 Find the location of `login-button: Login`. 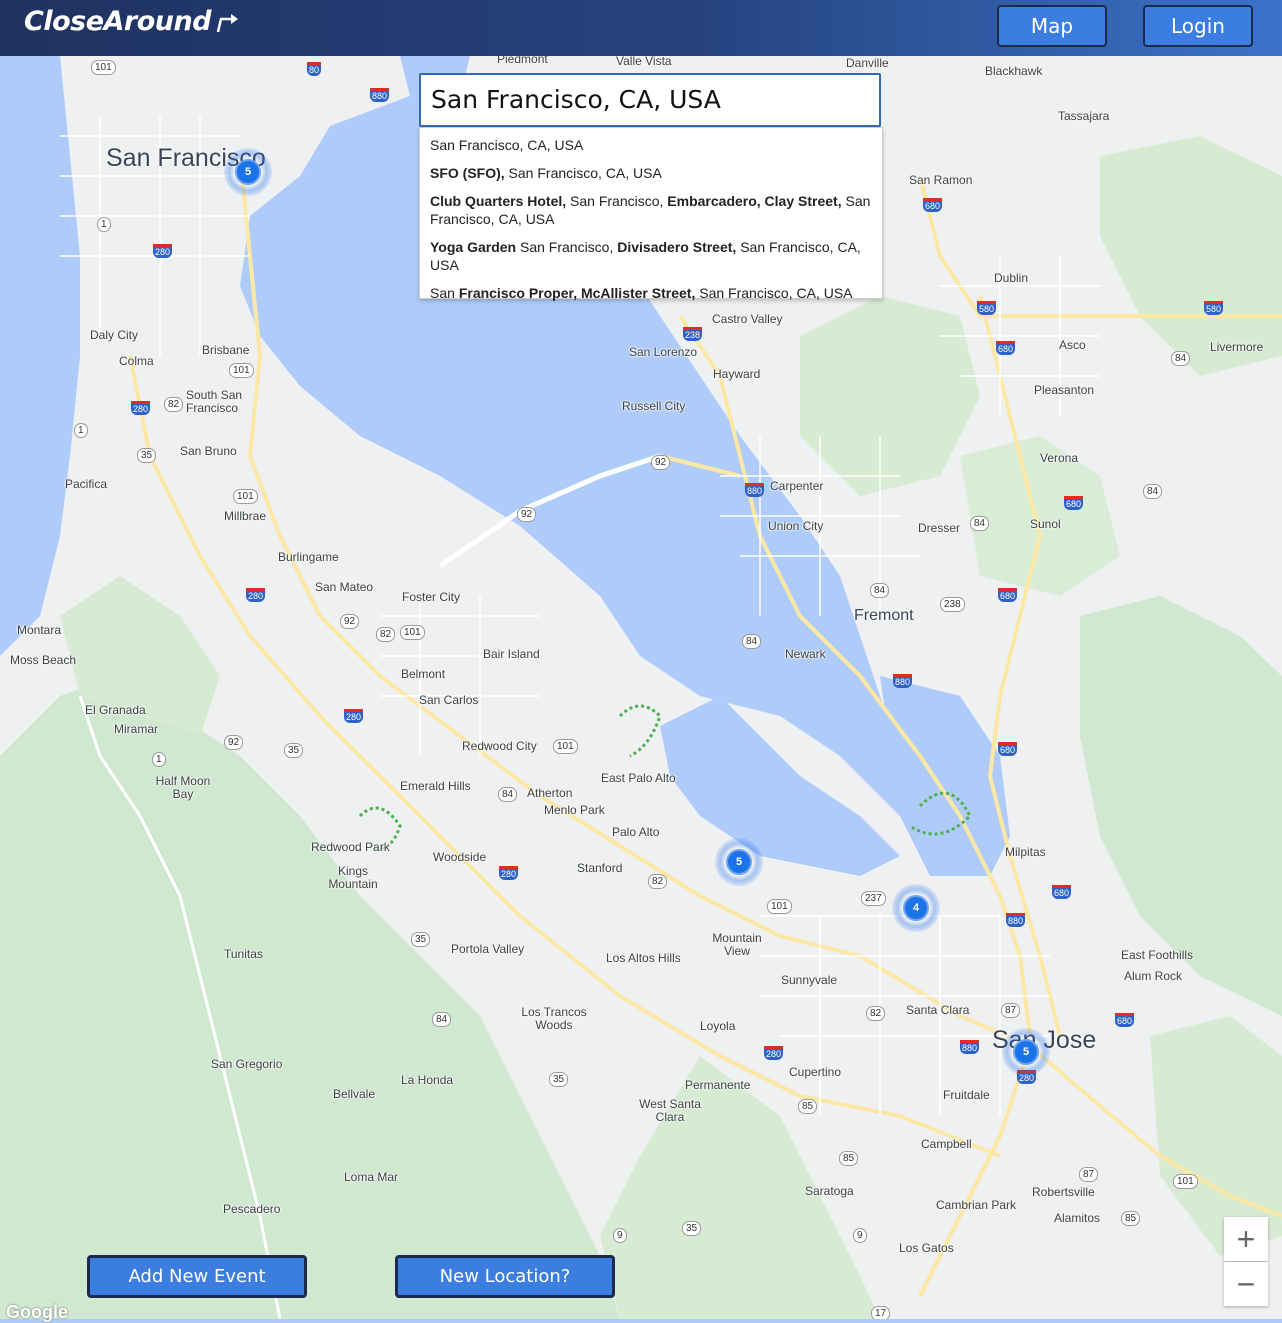

login-button: Login is located at coordinates (1198, 26).